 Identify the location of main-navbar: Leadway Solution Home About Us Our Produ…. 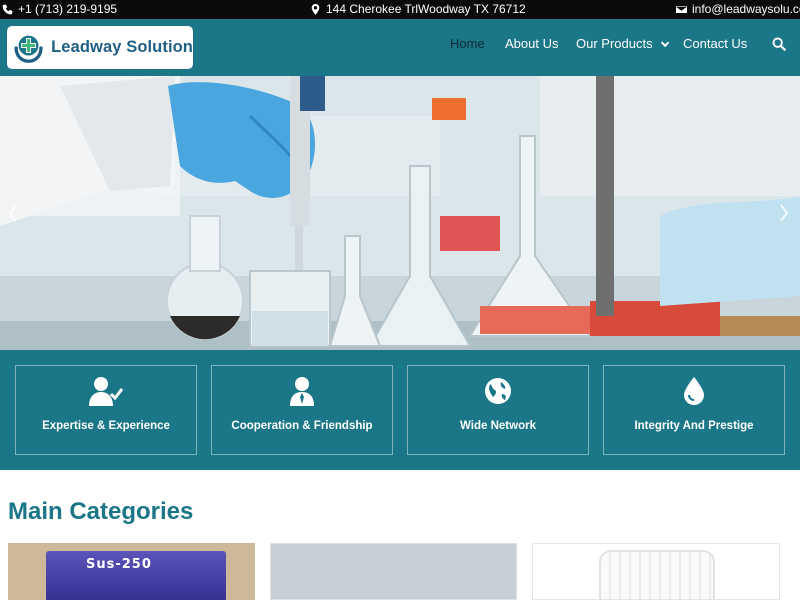
(400, 47).